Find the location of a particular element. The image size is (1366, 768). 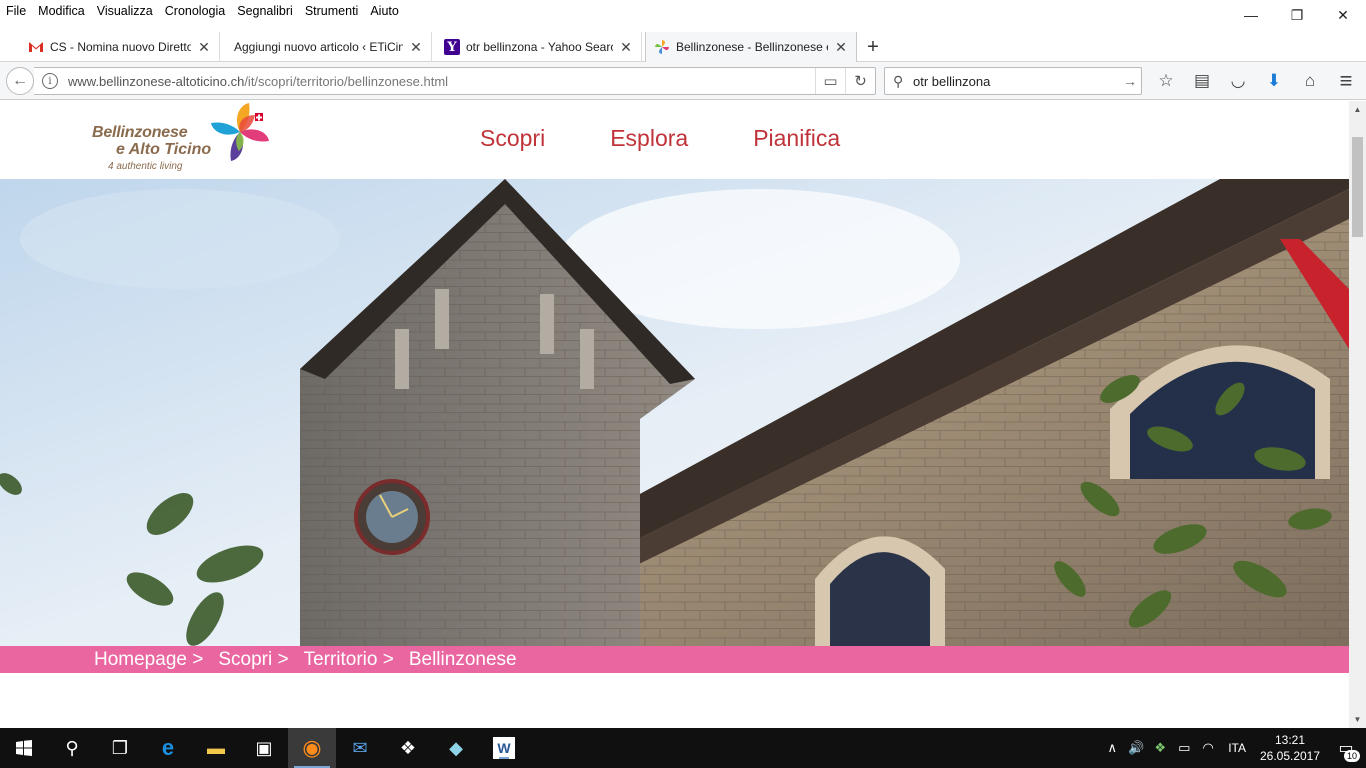

notification-count-badge: 10 is located at coordinates (1351, 756).